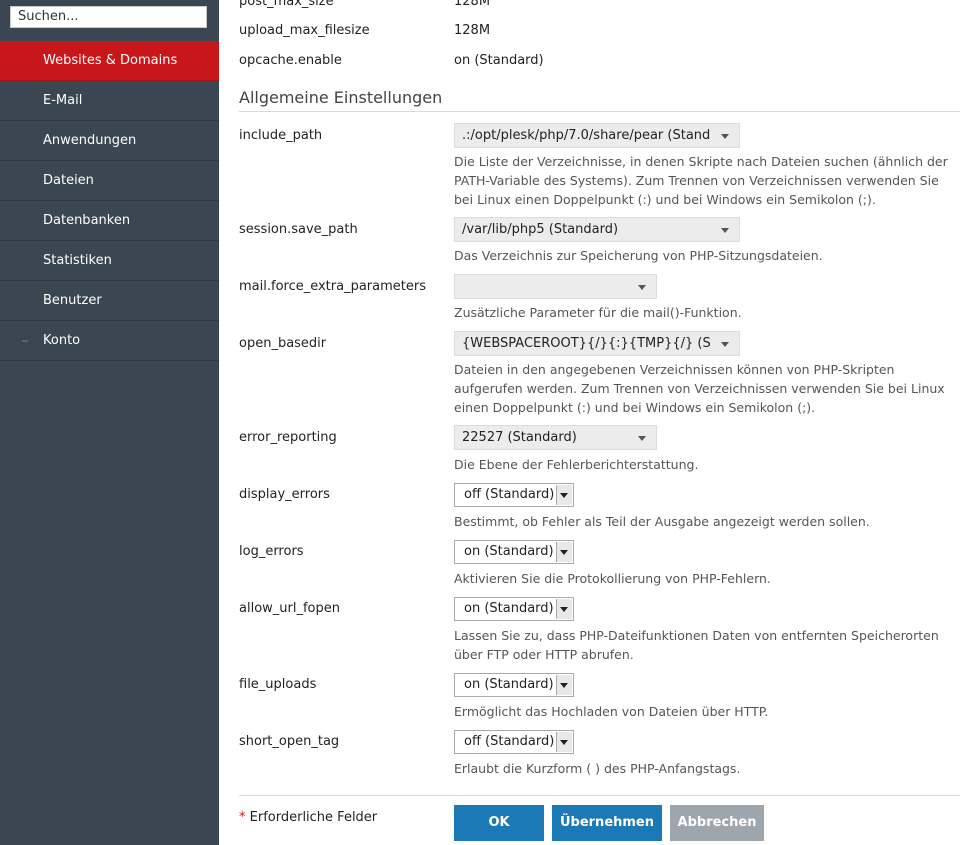 The height and width of the screenshot is (845, 960). What do you see at coordinates (288, 437) in the screenshot?
I see `setting-label-error-reporting: error_reporting` at bounding box center [288, 437].